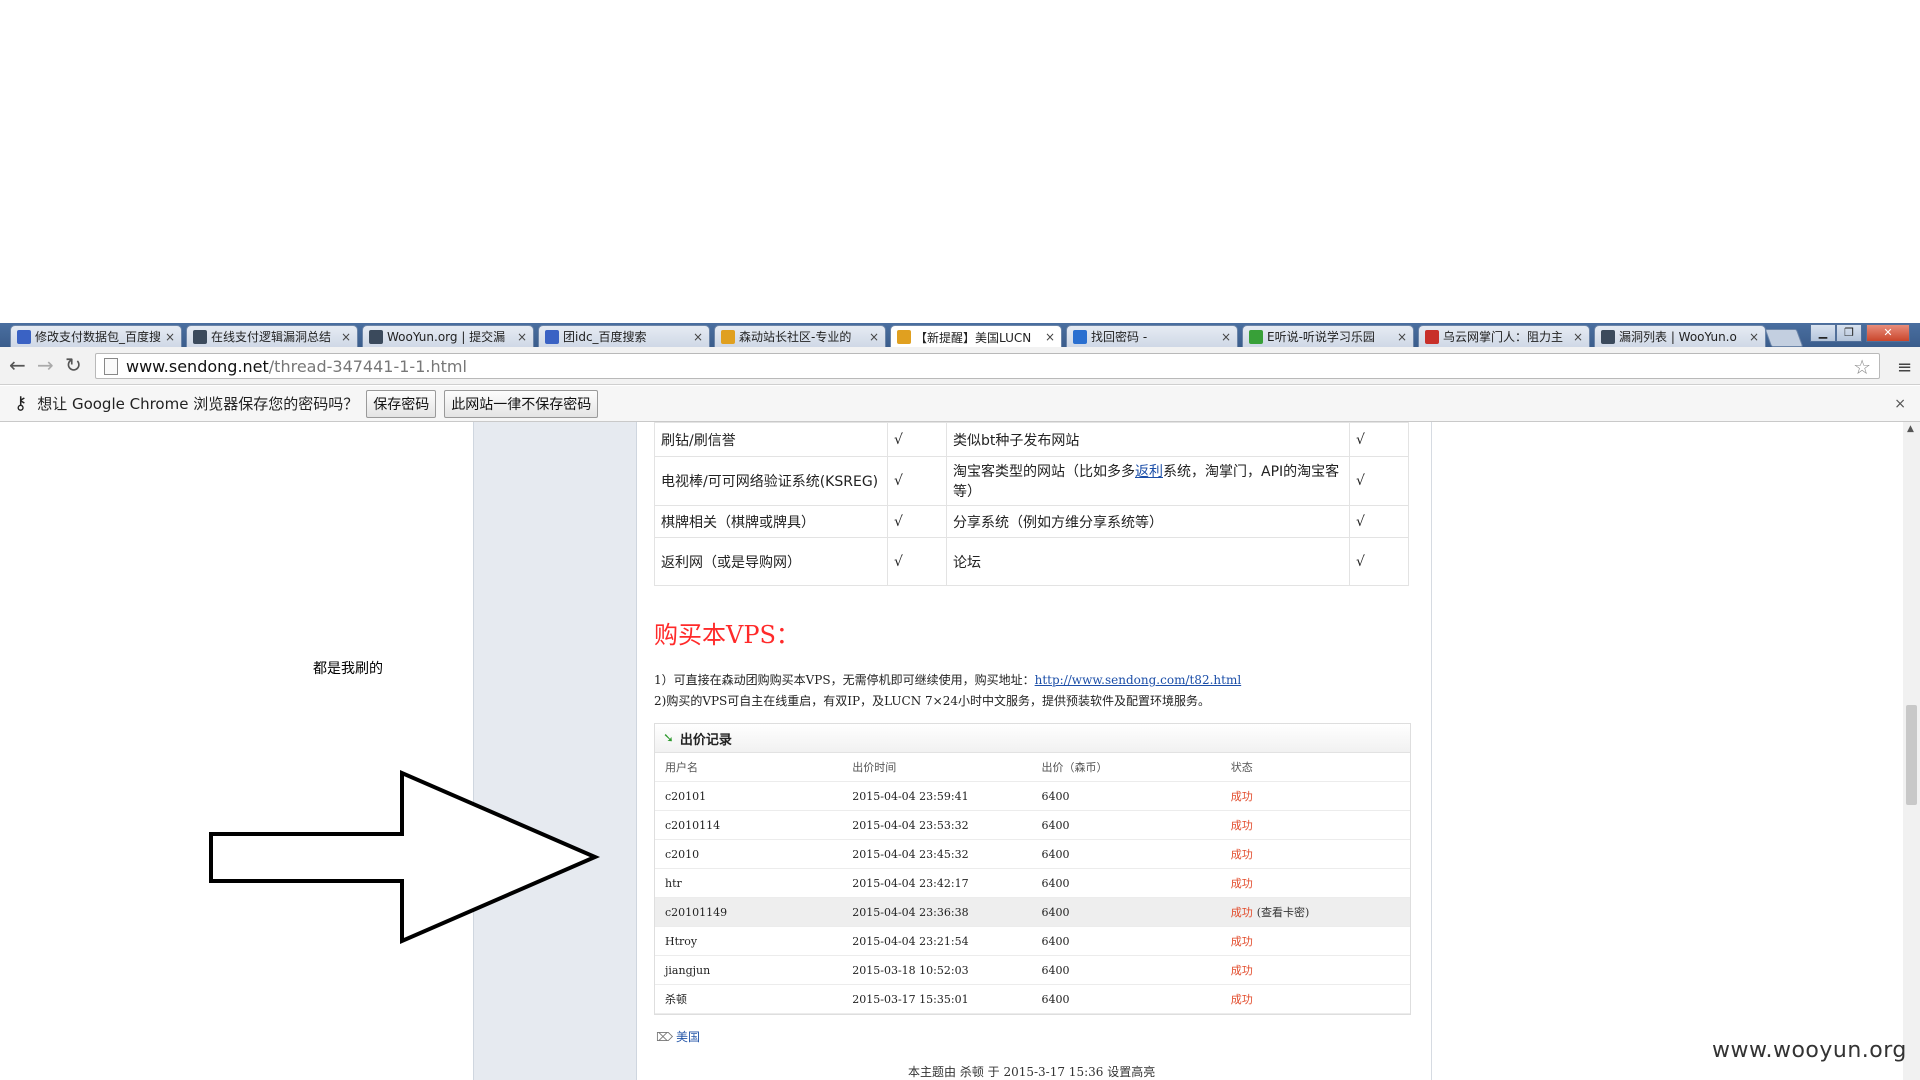  I want to click on tab-5: 【新提醒】美国LUCN ×, so click(976, 336).